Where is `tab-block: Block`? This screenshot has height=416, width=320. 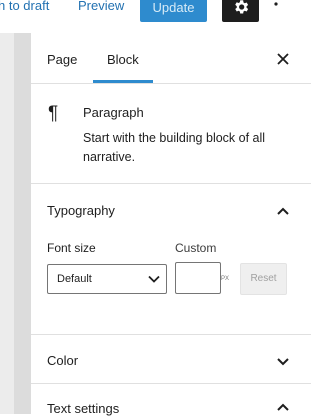 tab-block: Block is located at coordinates (123, 59).